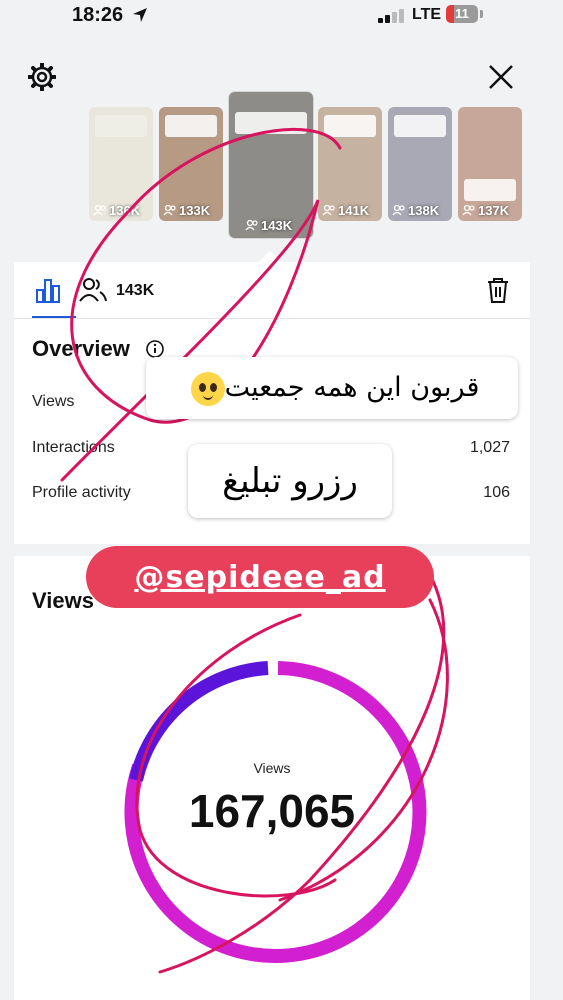 The height and width of the screenshot is (1000, 563). What do you see at coordinates (121, 164) in the screenshot?
I see `post-thumbnail: 136K` at bounding box center [121, 164].